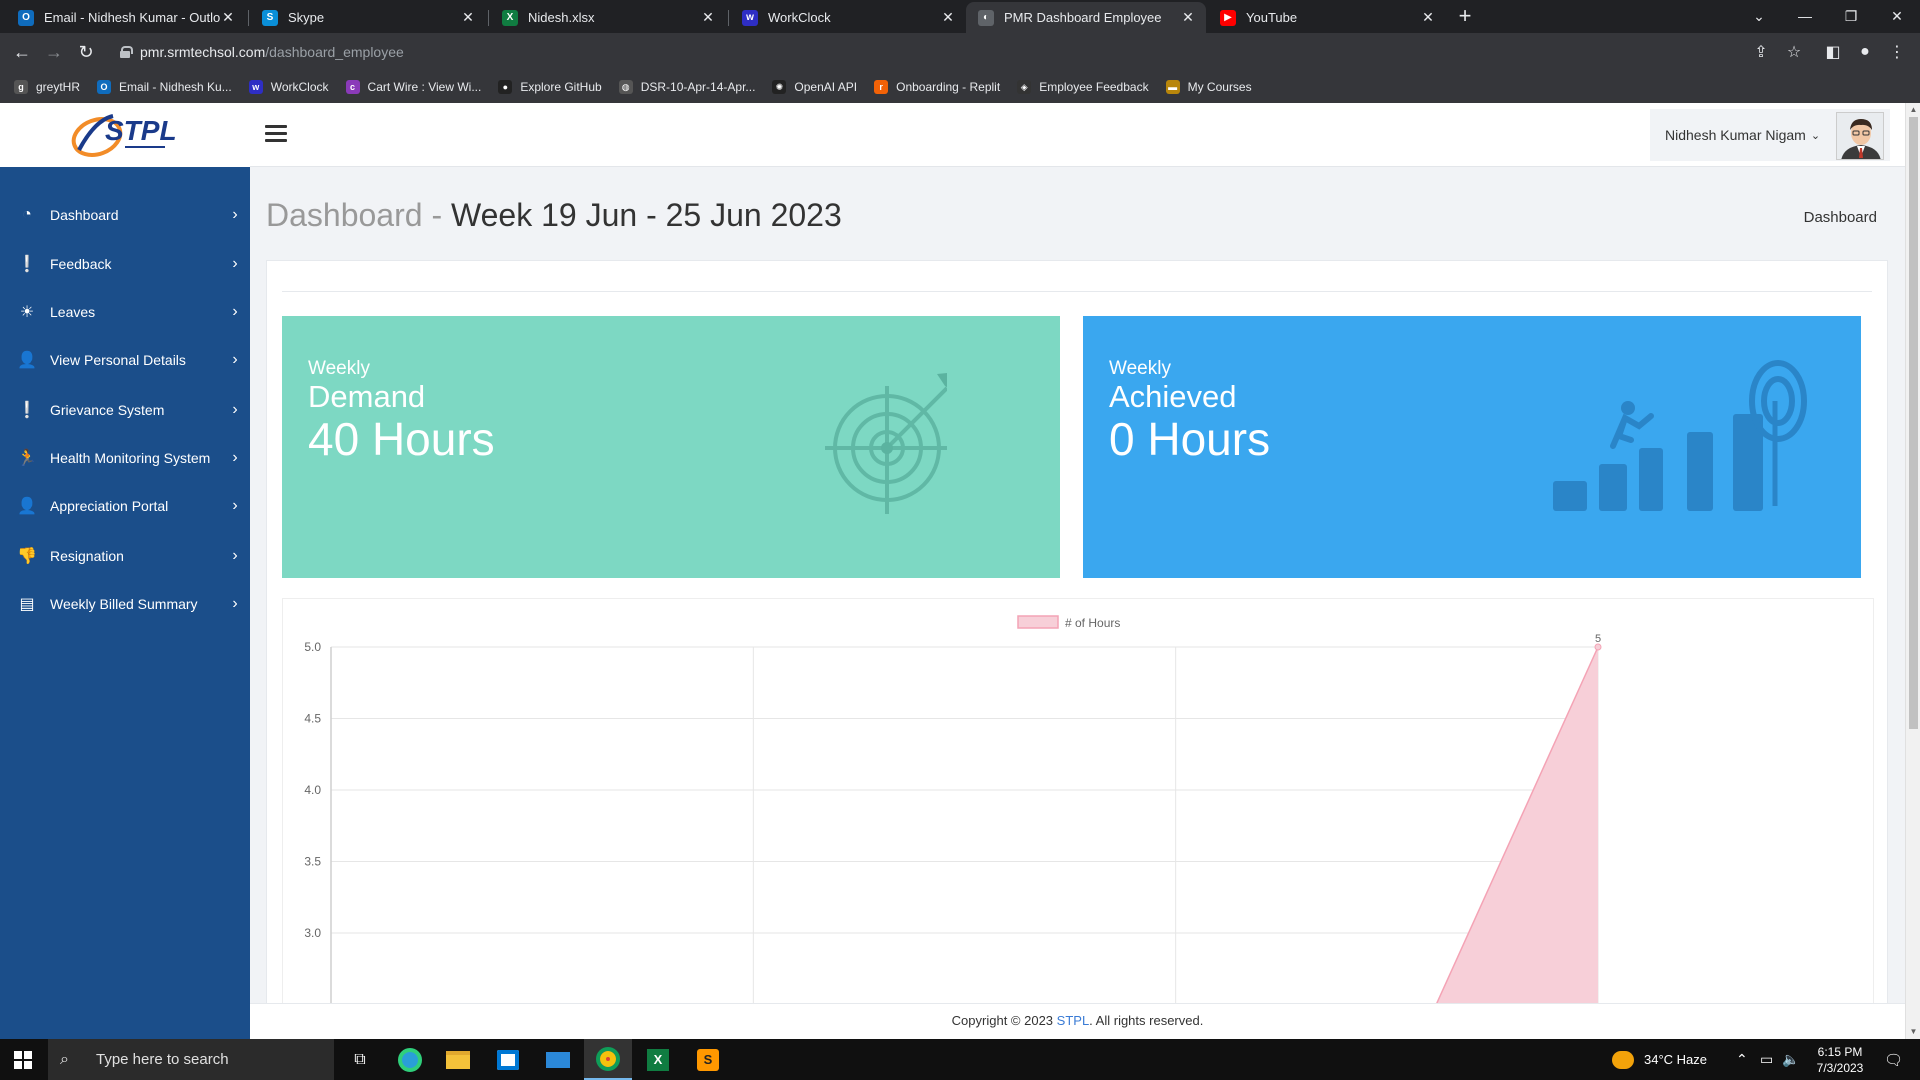 The height and width of the screenshot is (1080, 1920). What do you see at coordinates (814, 87) in the screenshot?
I see `bookmark-openai: ✺ OpenAI API` at bounding box center [814, 87].